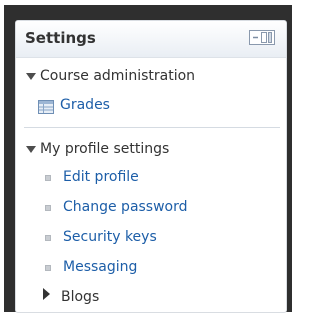 Image resolution: width=320 pixels, height=317 pixels. Describe the element at coordinates (80, 297) in the screenshot. I see `blogs-label: Blogs` at that location.